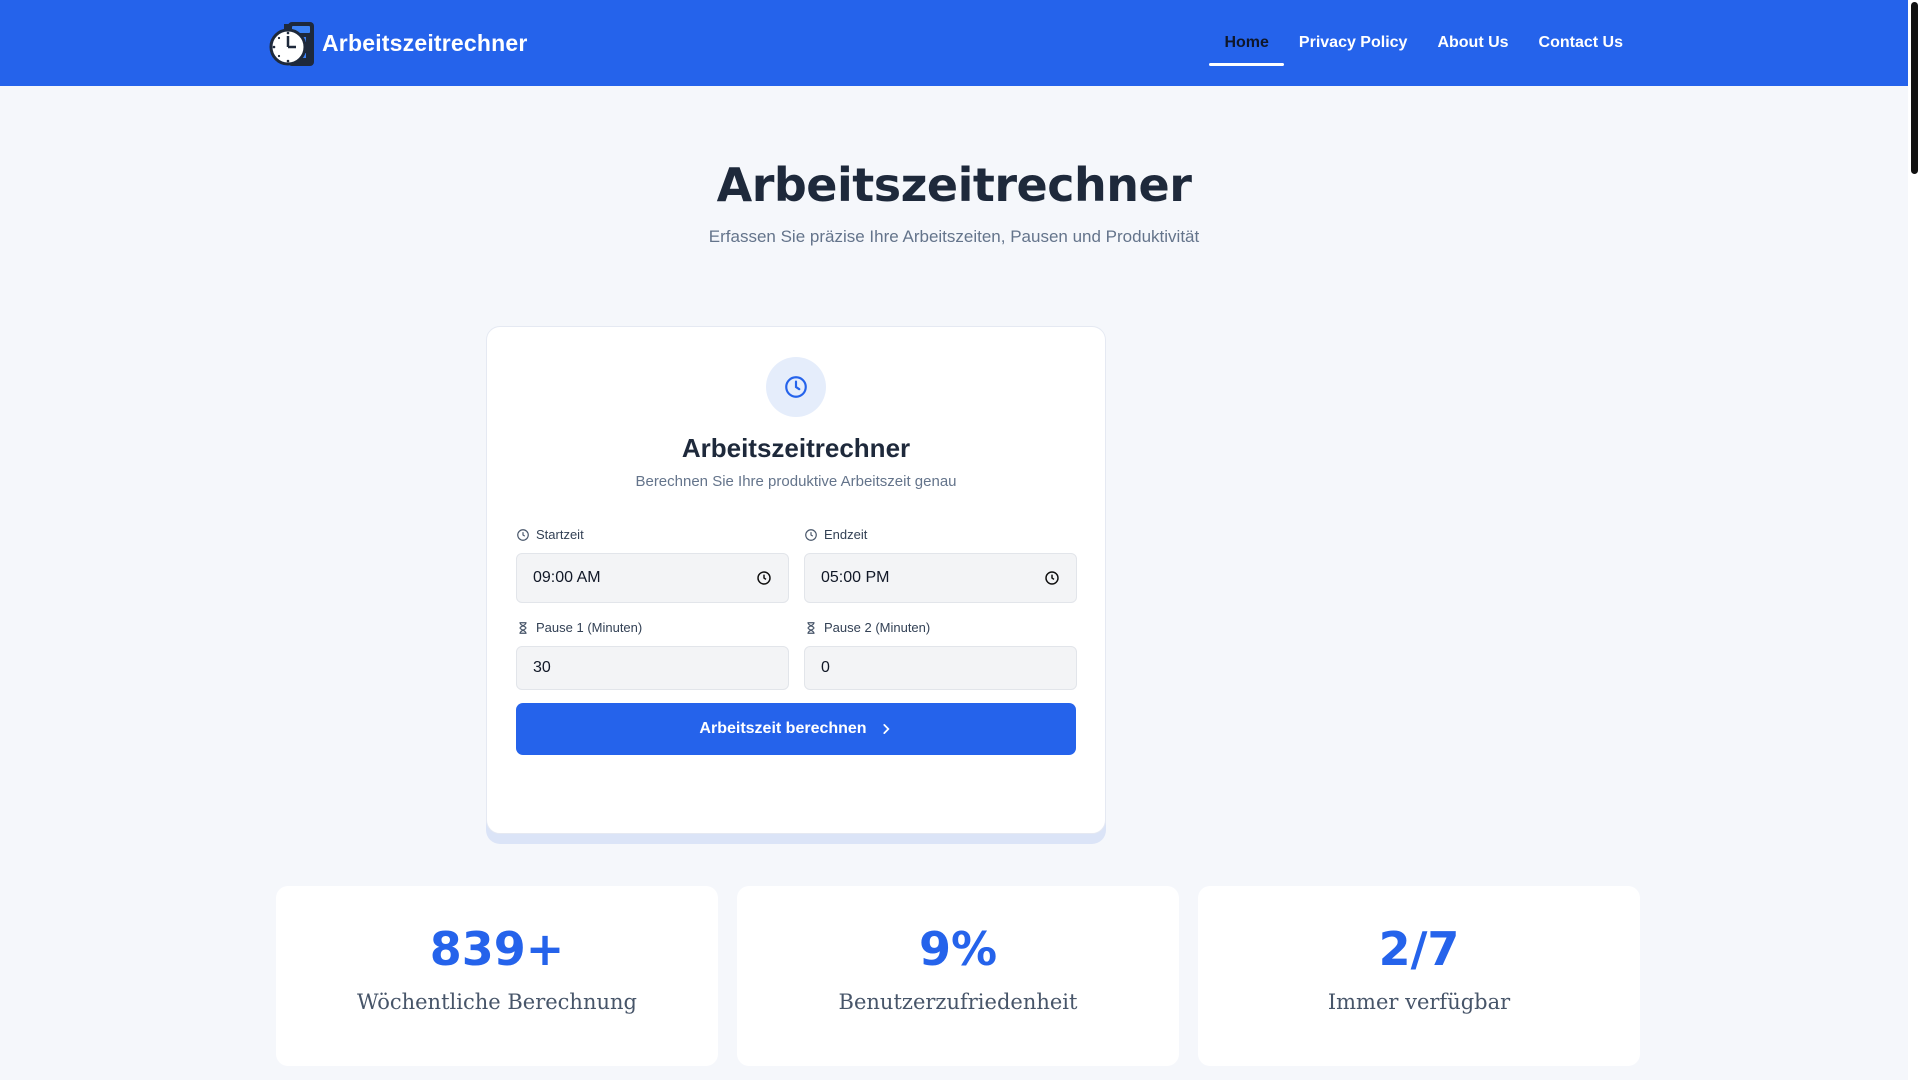 The width and height of the screenshot is (1920, 1080). I want to click on stat-card-satisfaction: 9% Benutzerzufriedenheit, so click(958, 976).